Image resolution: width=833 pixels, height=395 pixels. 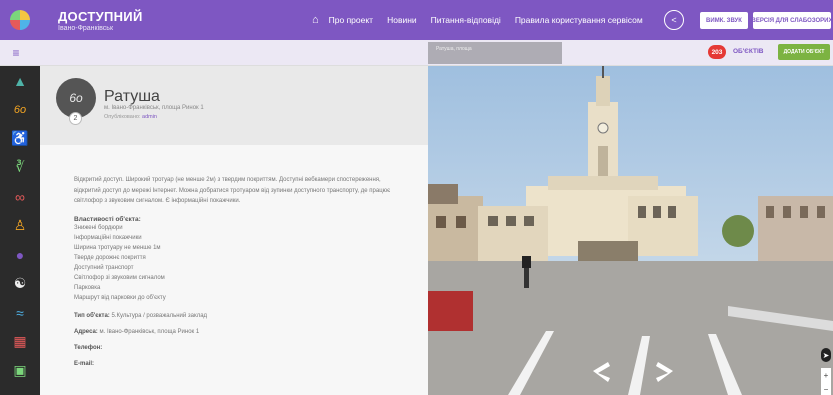 I want to click on logo, so click(x=20, y=20).